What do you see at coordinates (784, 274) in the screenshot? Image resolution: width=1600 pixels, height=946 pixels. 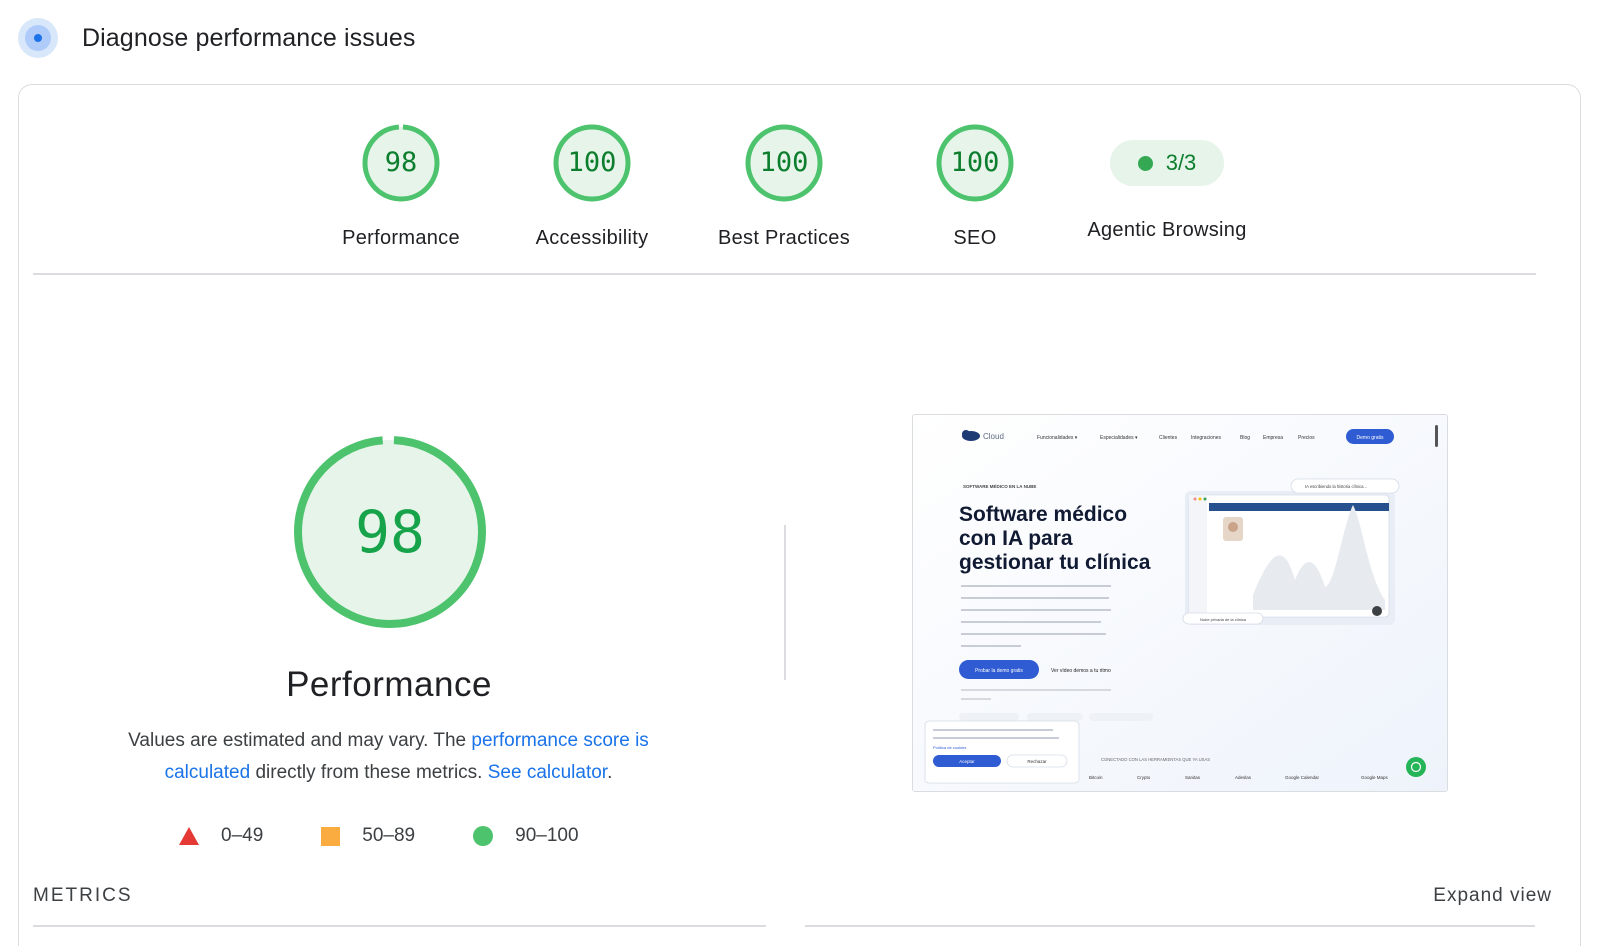 I see `divider` at bounding box center [784, 274].